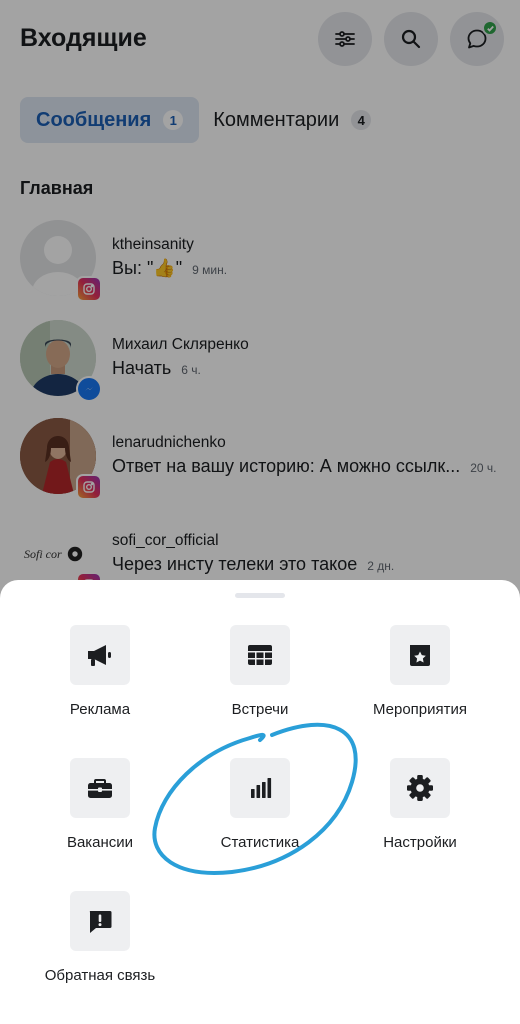 The image size is (520, 1024). I want to click on option-ads: Реклама, so click(100, 680).